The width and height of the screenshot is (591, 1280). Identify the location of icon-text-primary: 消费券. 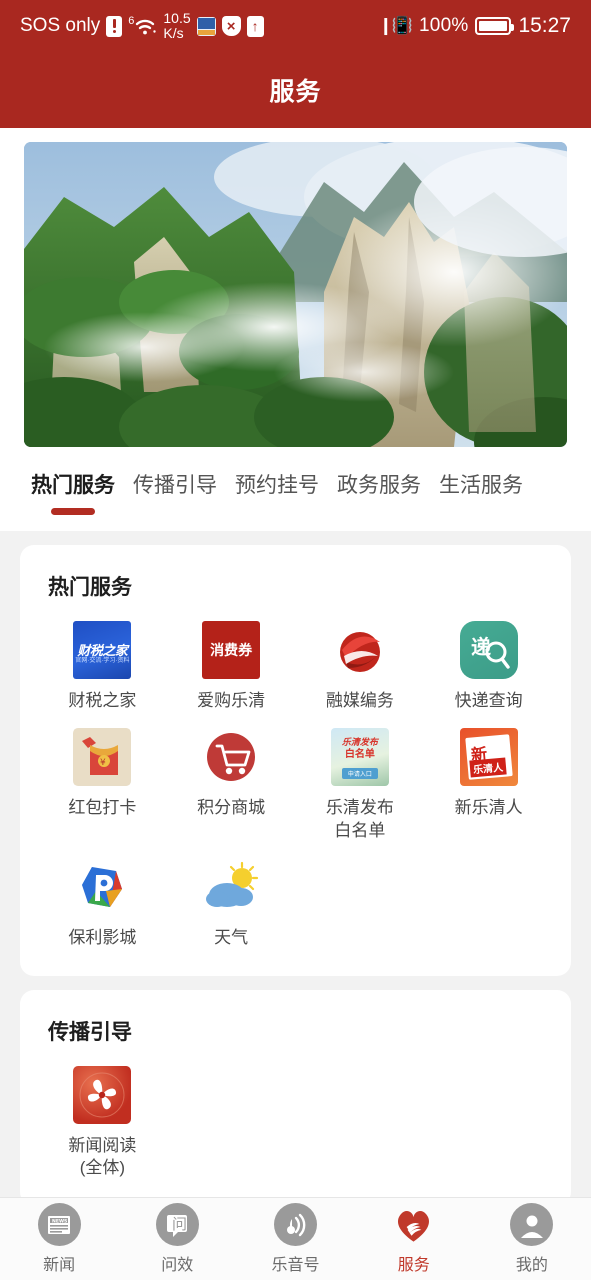
(231, 650).